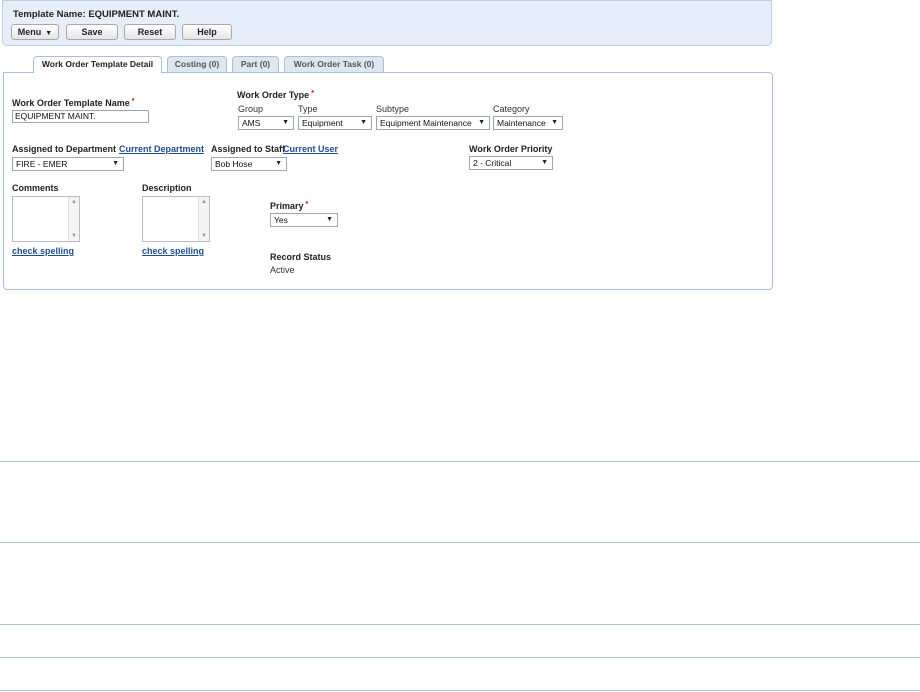 This screenshot has height=692, width=920. What do you see at coordinates (304, 220) in the screenshot?
I see `primary-select: Yes ▼` at bounding box center [304, 220].